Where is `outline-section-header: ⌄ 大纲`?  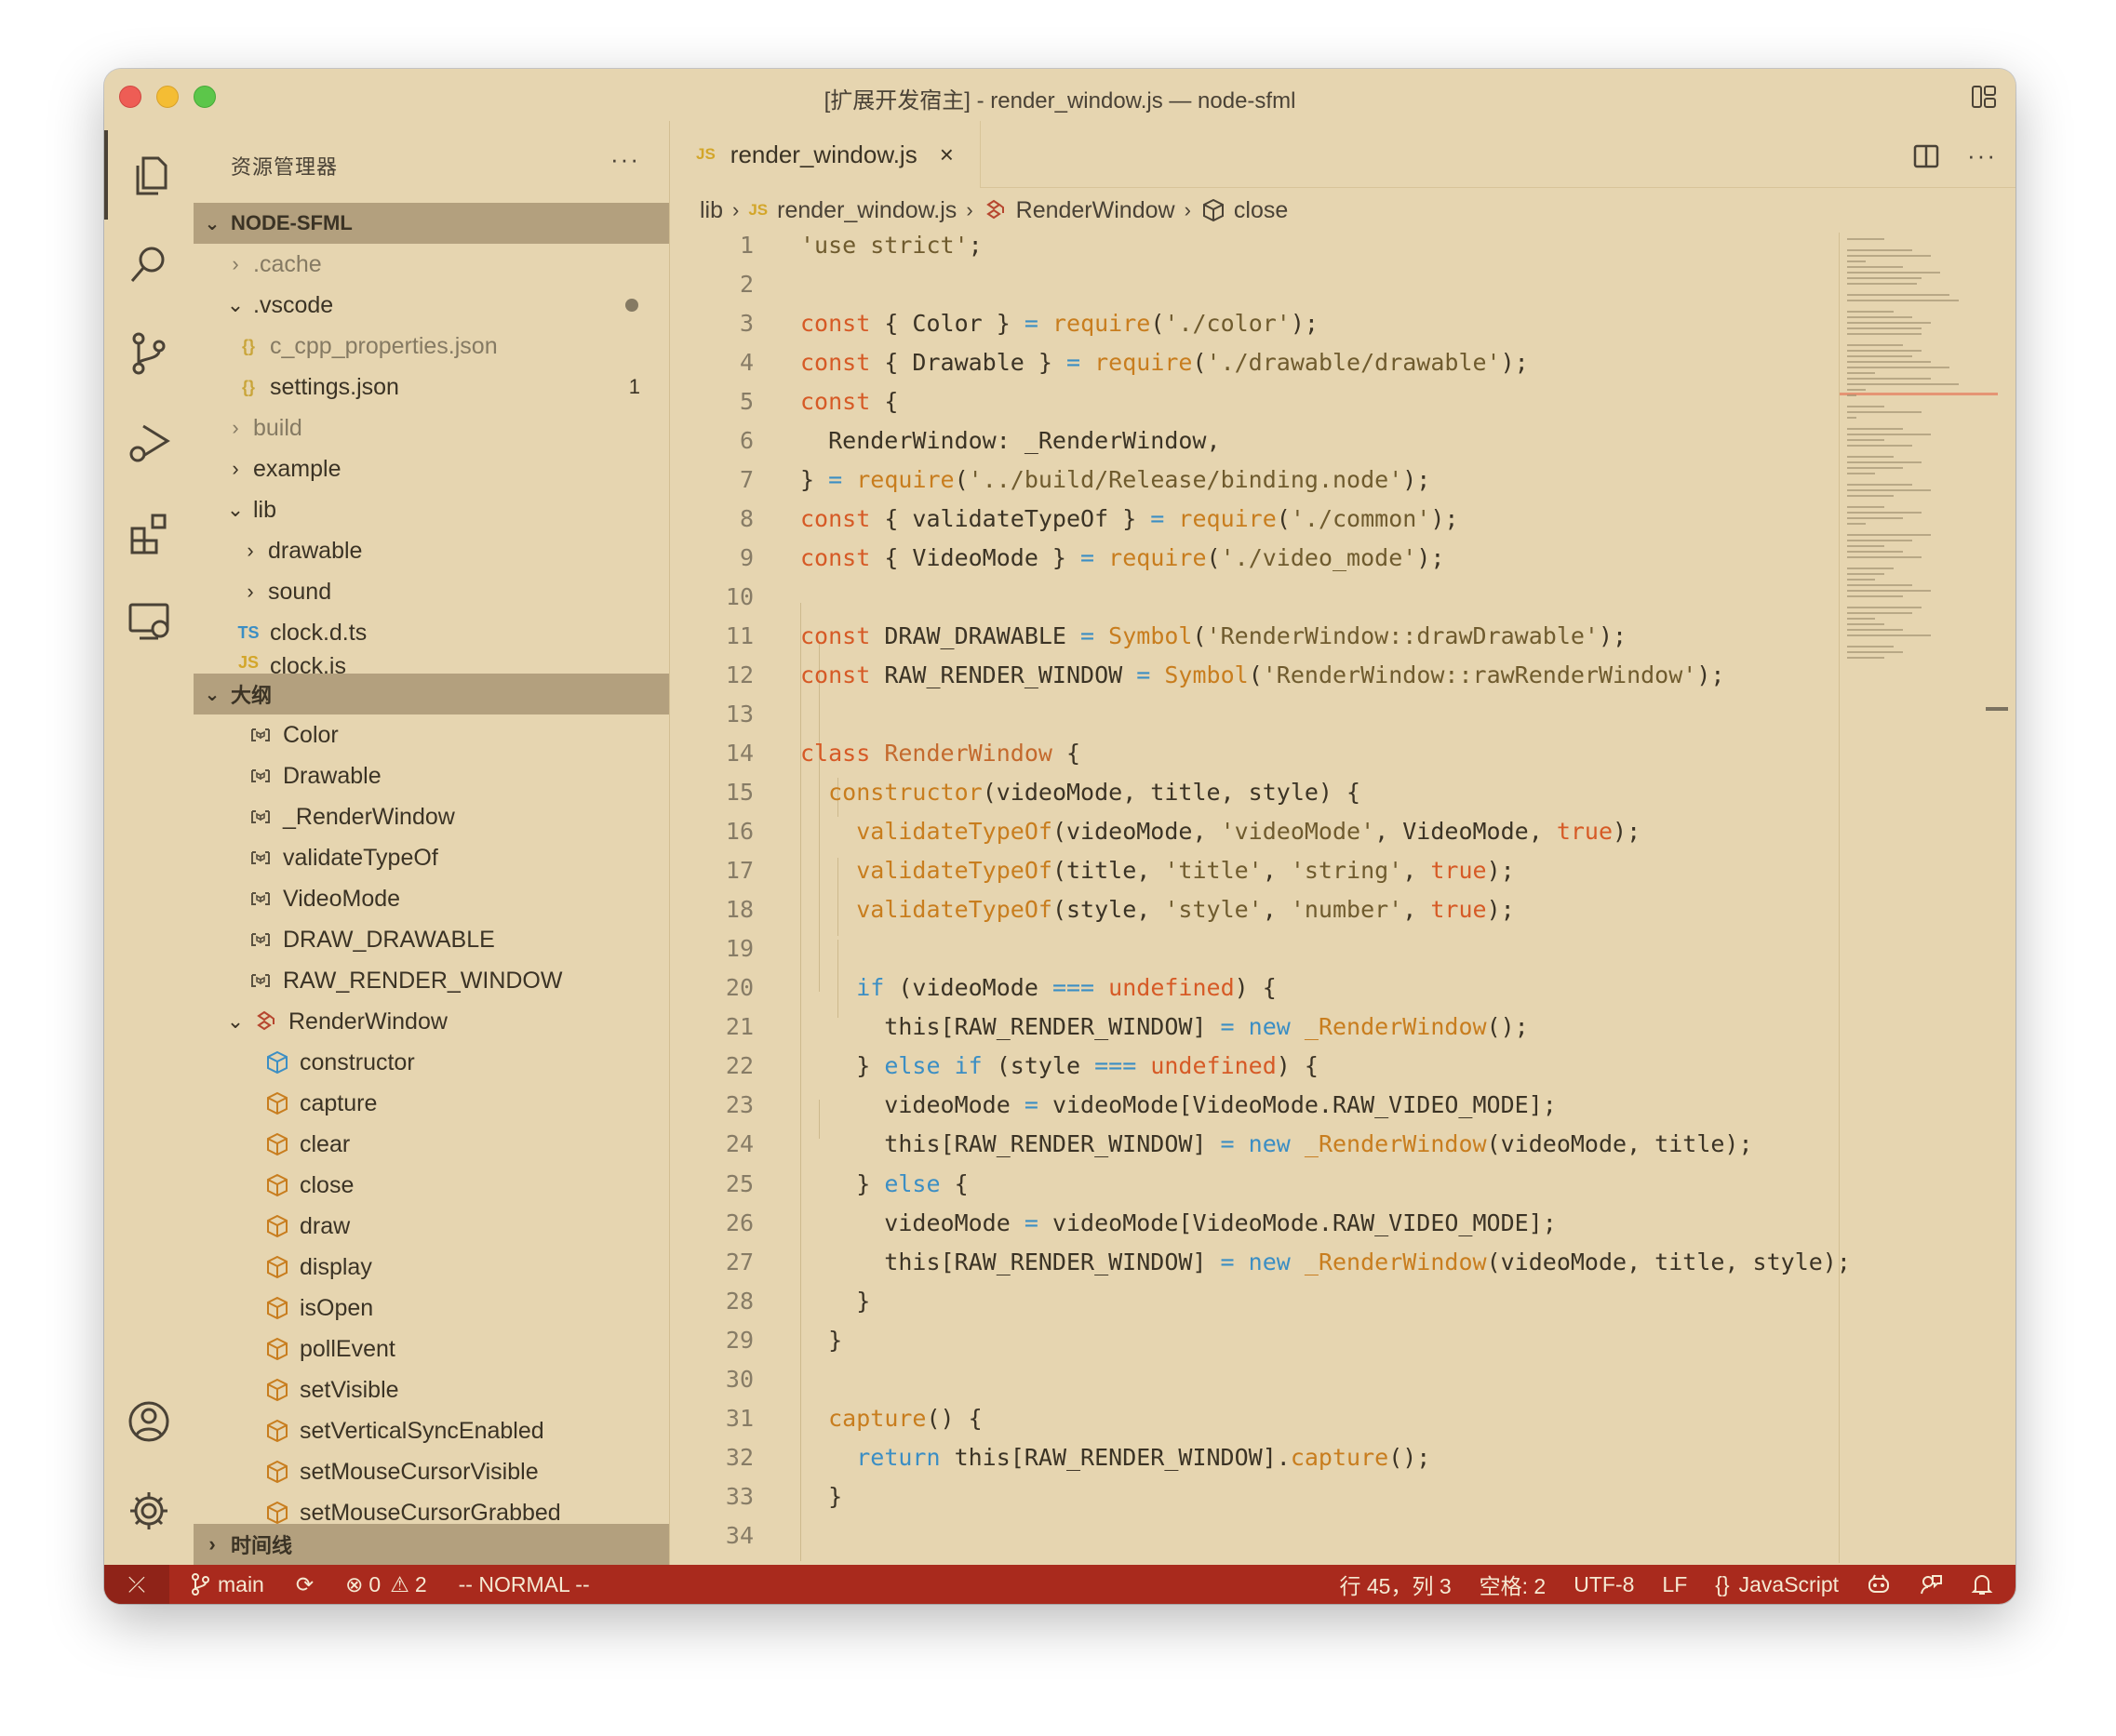 outline-section-header: ⌄ 大纲 is located at coordinates (431, 694).